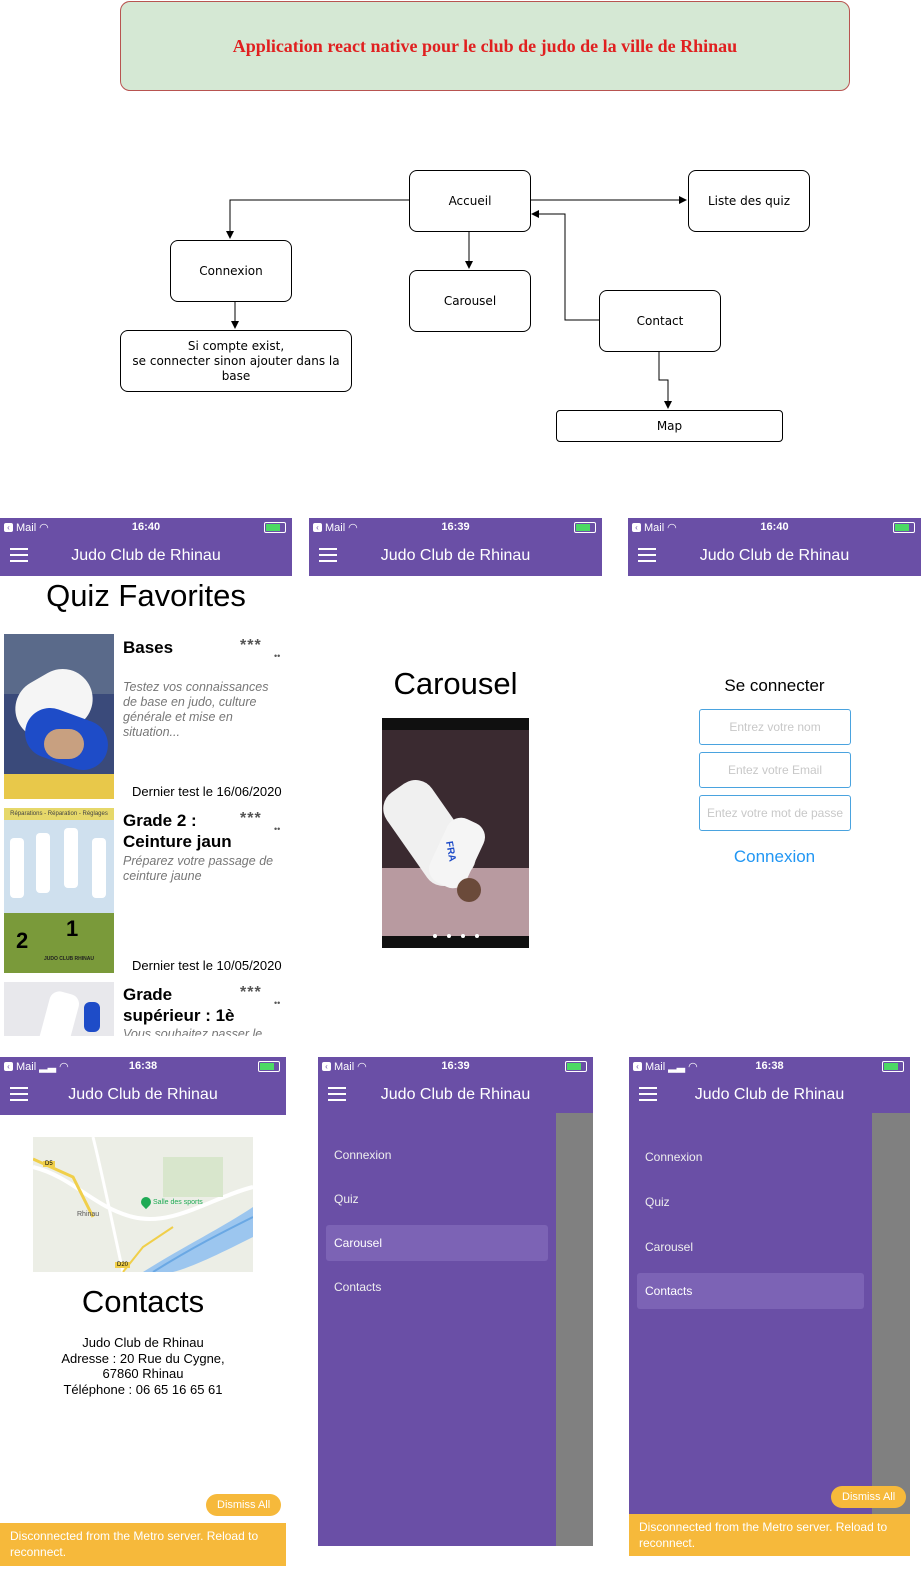 The width and height of the screenshot is (924, 1572). I want to click on nav-drawer: Connexion Quiz Carousel Contacts, so click(437, 1329).